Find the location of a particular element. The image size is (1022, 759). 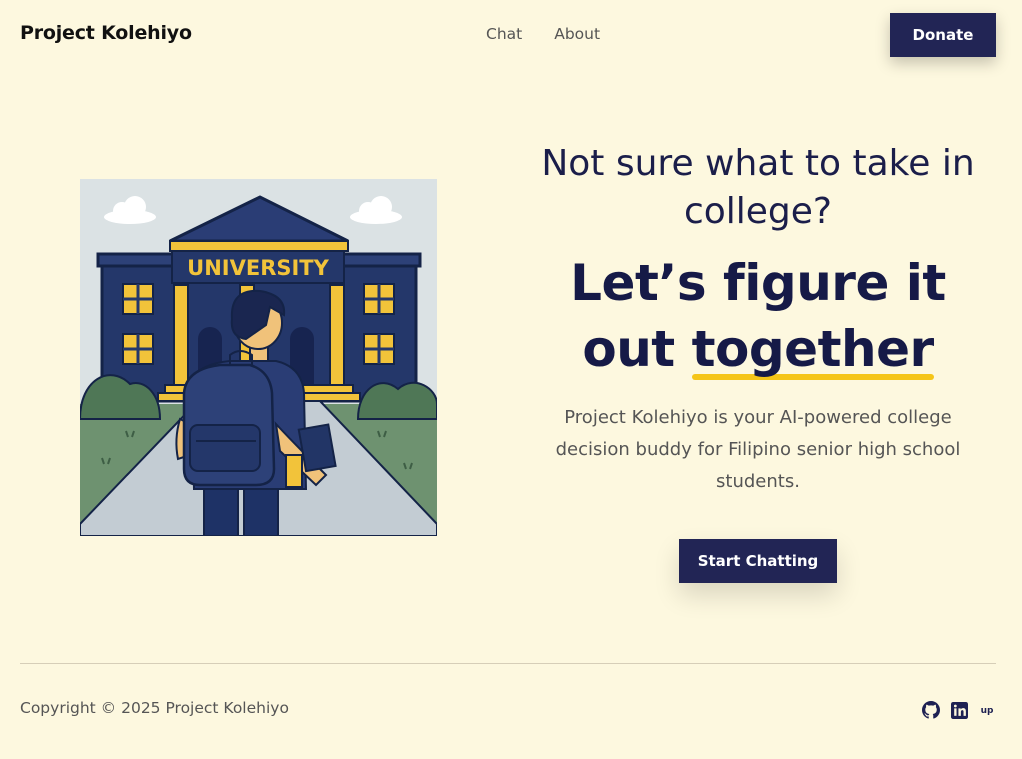

upwork-icon: up is located at coordinates (987, 710).